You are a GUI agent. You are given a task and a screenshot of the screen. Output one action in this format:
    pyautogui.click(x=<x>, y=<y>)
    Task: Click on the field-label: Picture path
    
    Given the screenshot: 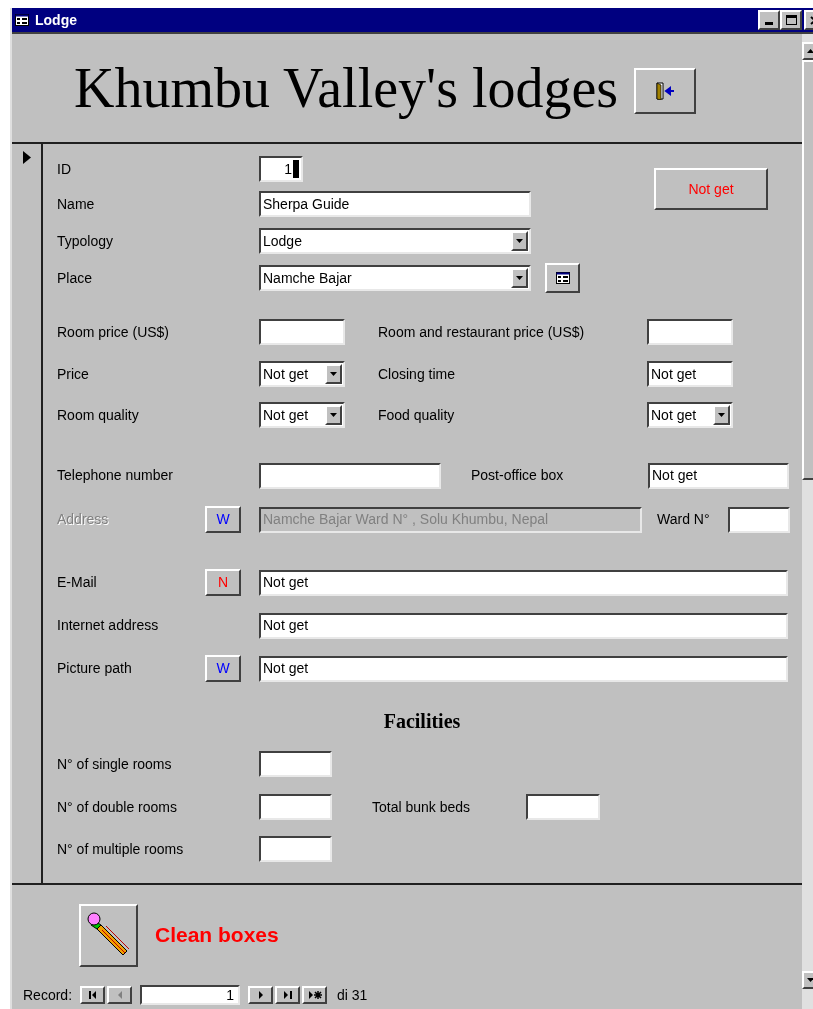 What is the action you would take?
    pyautogui.click(x=95, y=668)
    